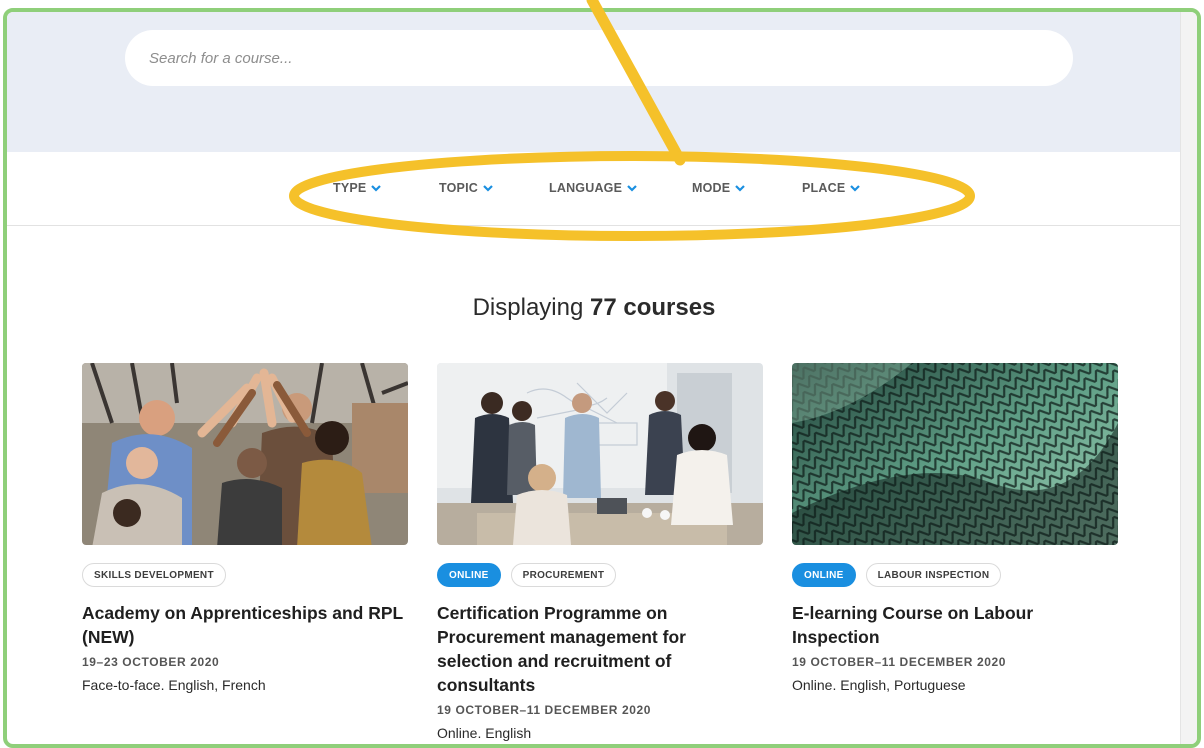 This screenshot has width=1204, height=748. What do you see at coordinates (458, 188) in the screenshot?
I see `filter-topic-label: TOPIC` at bounding box center [458, 188].